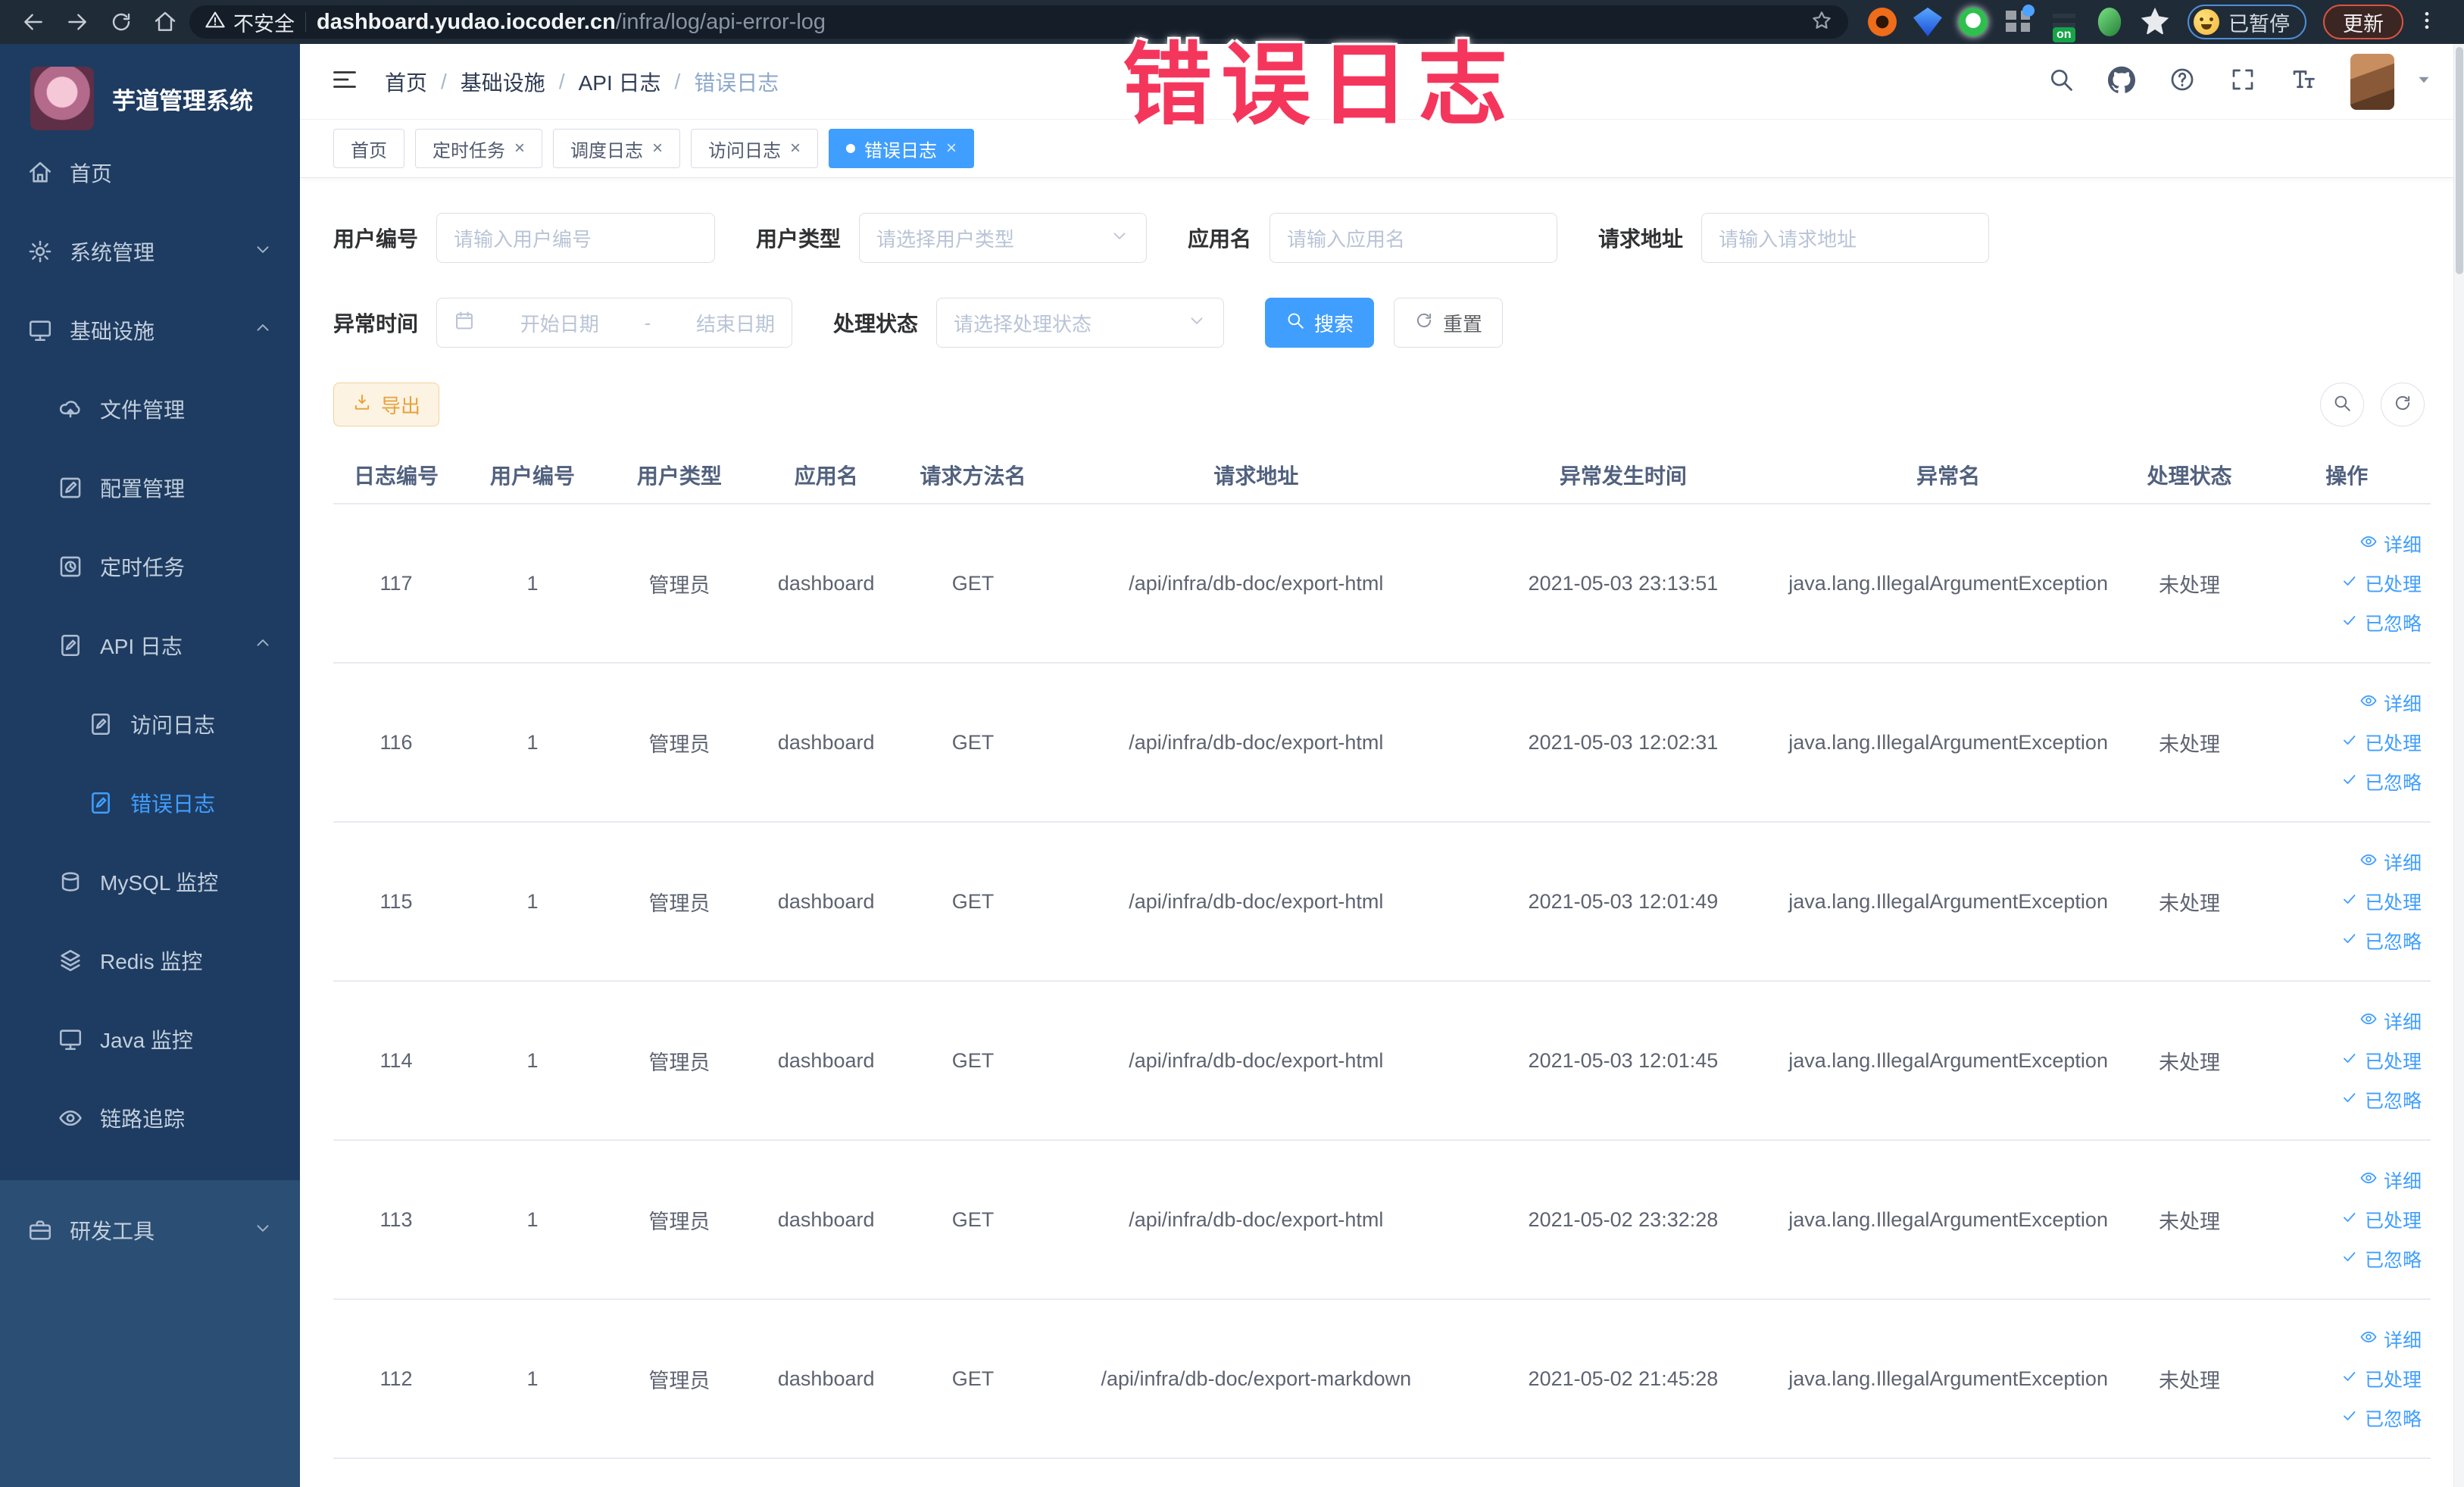 This screenshot has width=2464, height=1487. Describe the element at coordinates (150, 566) in the screenshot. I see `sidebar-item-定时任务: 定时任务` at that location.